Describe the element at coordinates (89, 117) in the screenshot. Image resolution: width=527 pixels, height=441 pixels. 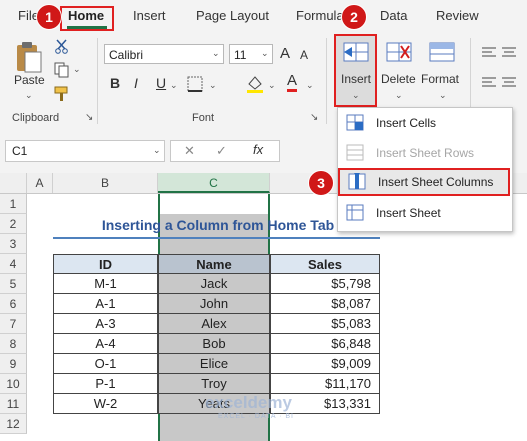
I see `clipboard-launcher-icon: ↘` at that location.